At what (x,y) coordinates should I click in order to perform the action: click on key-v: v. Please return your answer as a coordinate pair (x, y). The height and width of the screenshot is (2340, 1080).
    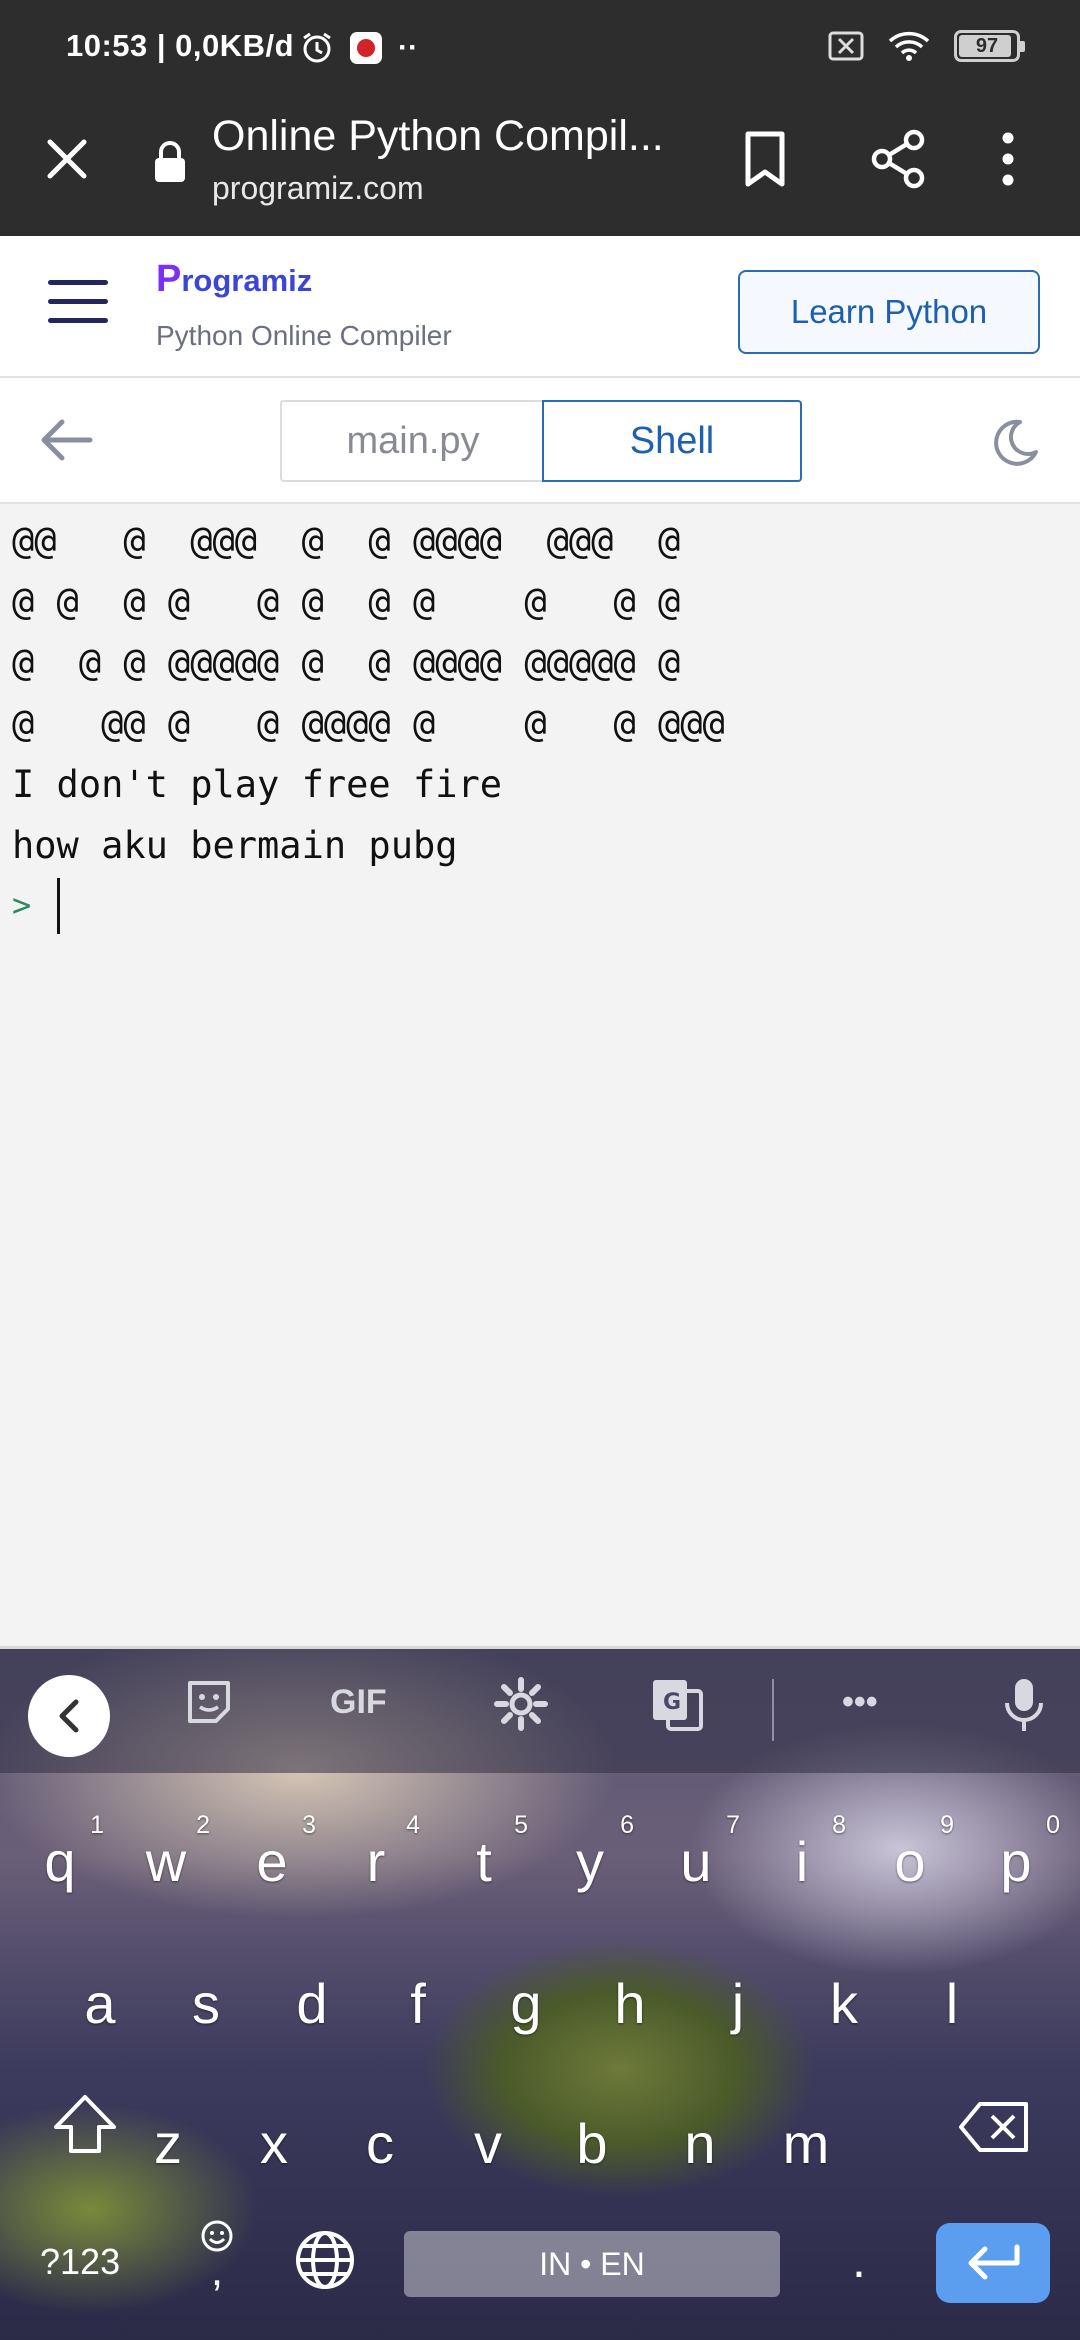
    Looking at the image, I should click on (488, 2143).